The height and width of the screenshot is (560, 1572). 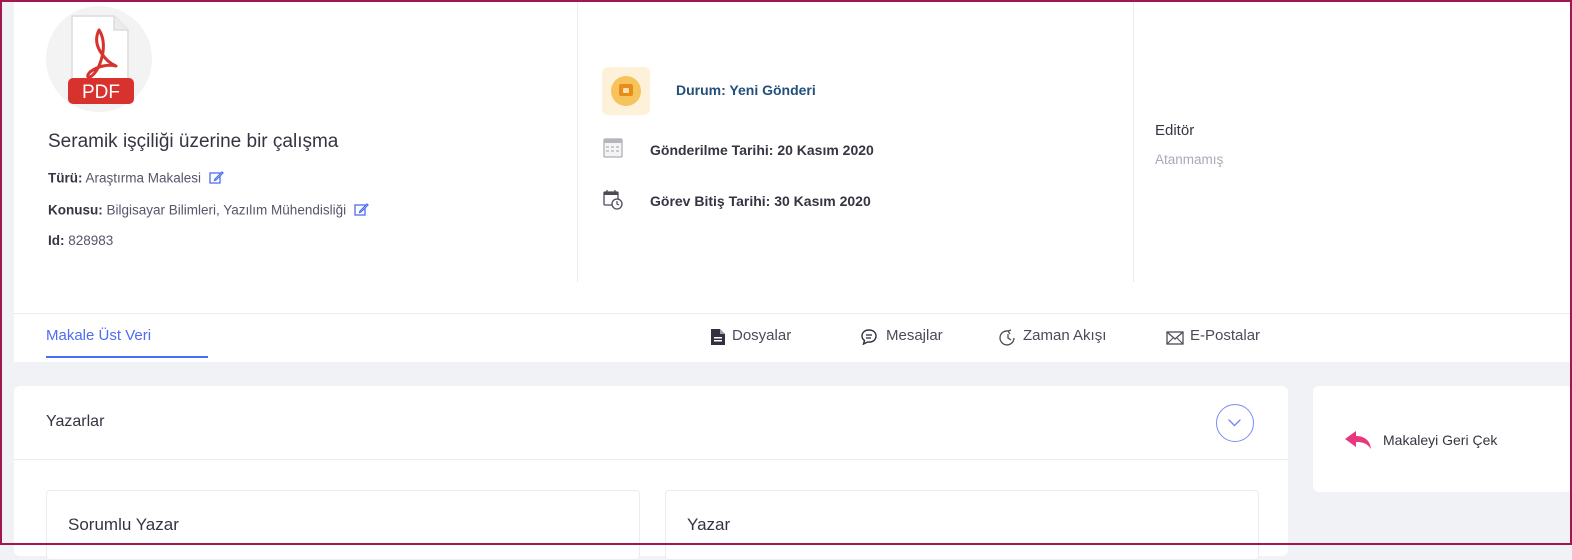 I want to click on editor-label: Editör, so click(x=1175, y=130).